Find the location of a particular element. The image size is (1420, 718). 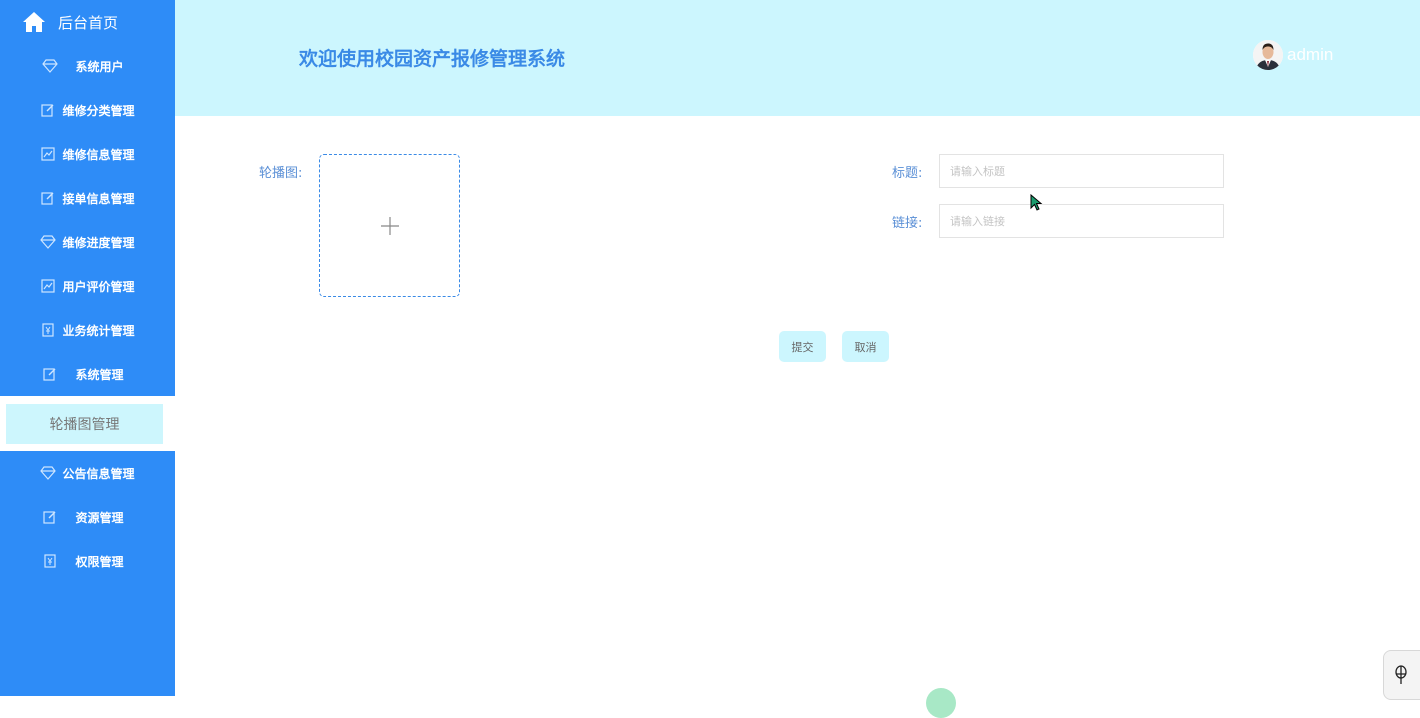

sidebar-item-carousel: 轮播图管理 is located at coordinates (84, 423).